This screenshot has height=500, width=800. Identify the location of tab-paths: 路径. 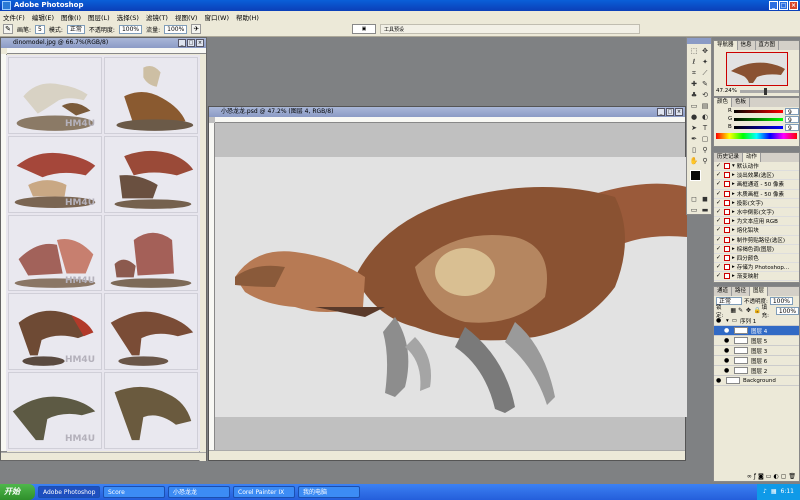
(741, 291).